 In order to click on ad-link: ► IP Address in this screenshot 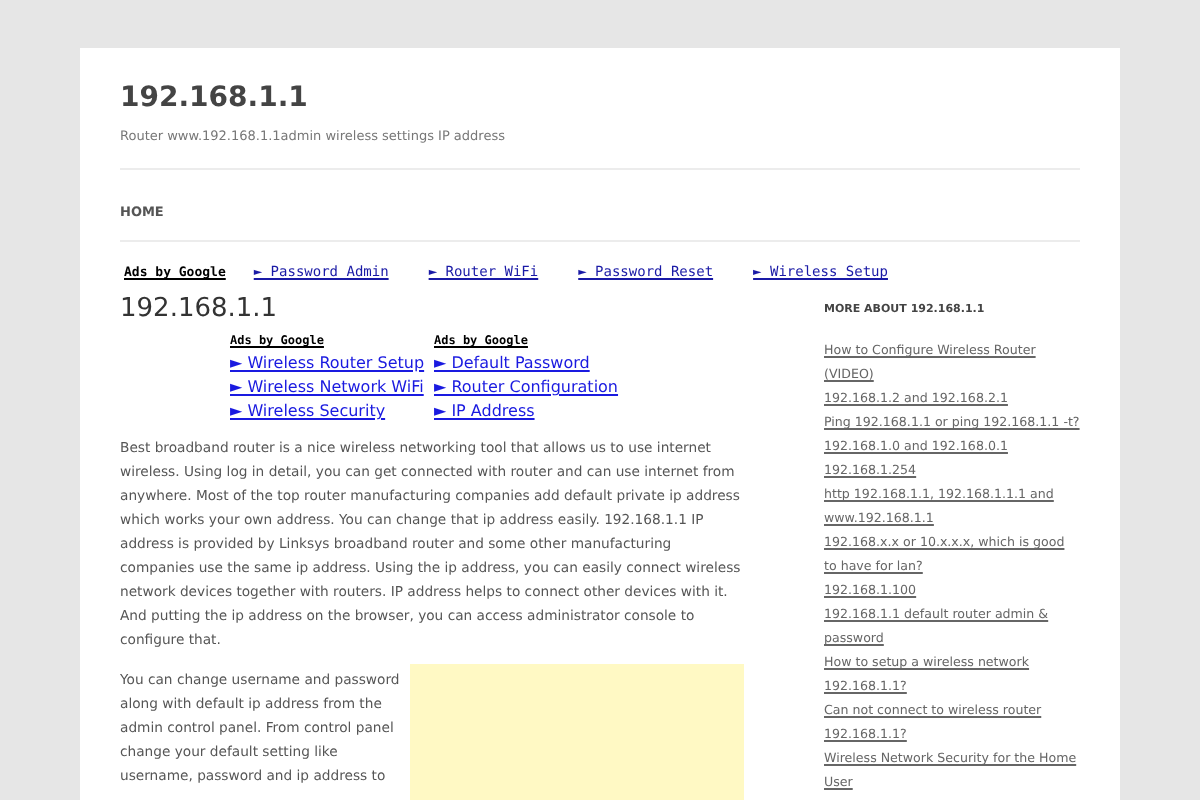, I will do `click(532, 412)`.